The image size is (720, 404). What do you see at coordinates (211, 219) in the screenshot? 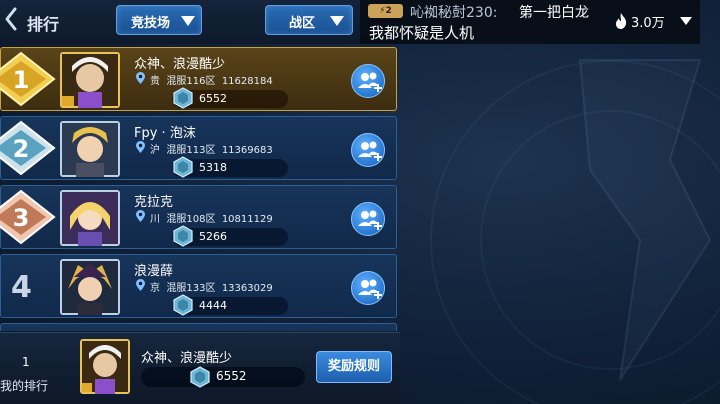
I see `player-info: 川 混服108区 10811129` at bounding box center [211, 219].